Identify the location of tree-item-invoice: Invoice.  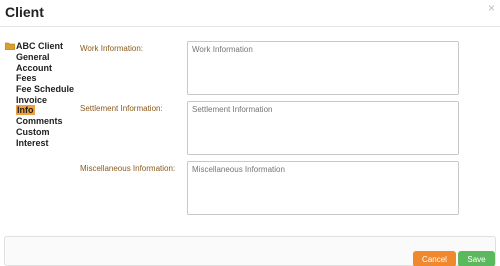
(39, 100).